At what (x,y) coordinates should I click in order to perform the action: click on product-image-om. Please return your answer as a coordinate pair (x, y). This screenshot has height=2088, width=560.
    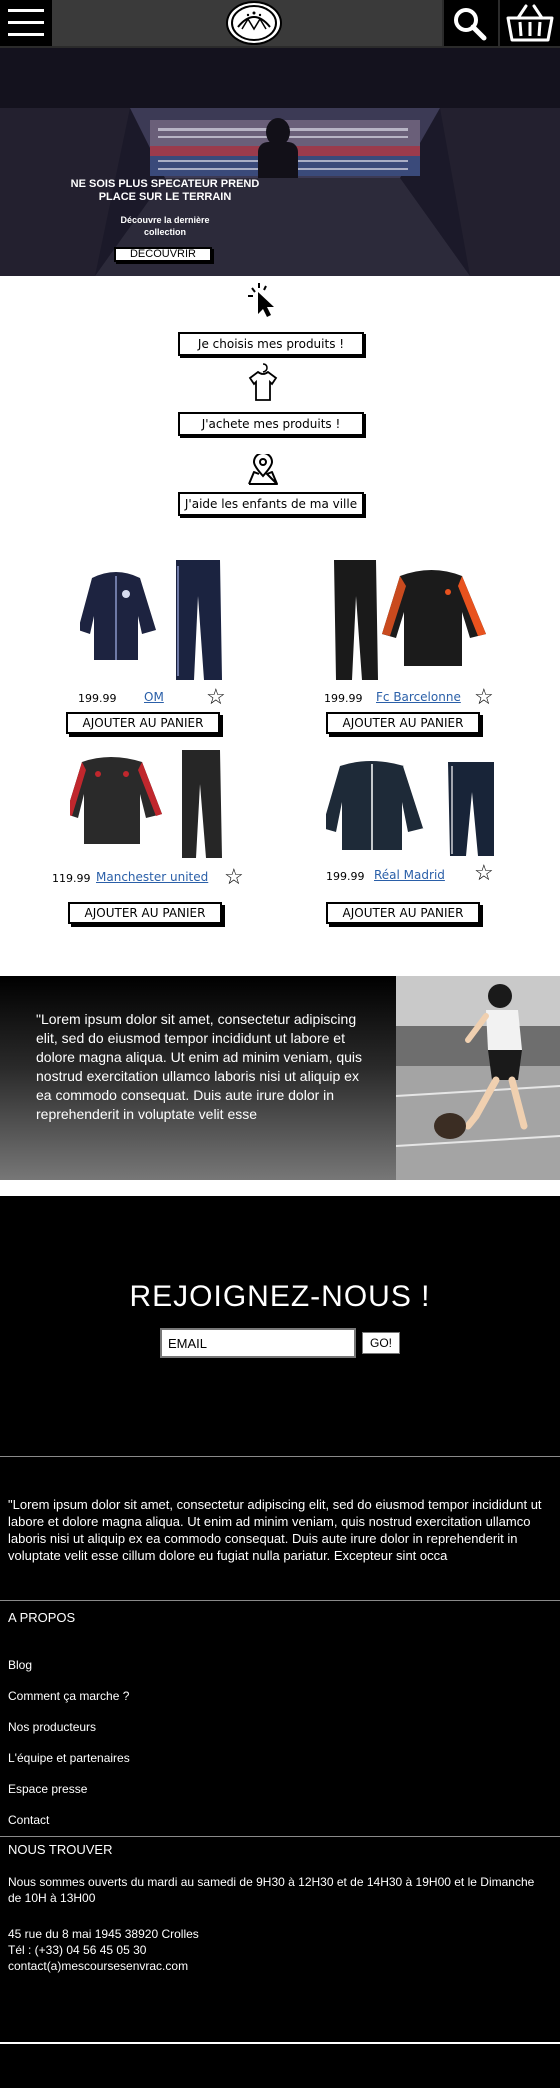
    Looking at the image, I should click on (155, 620).